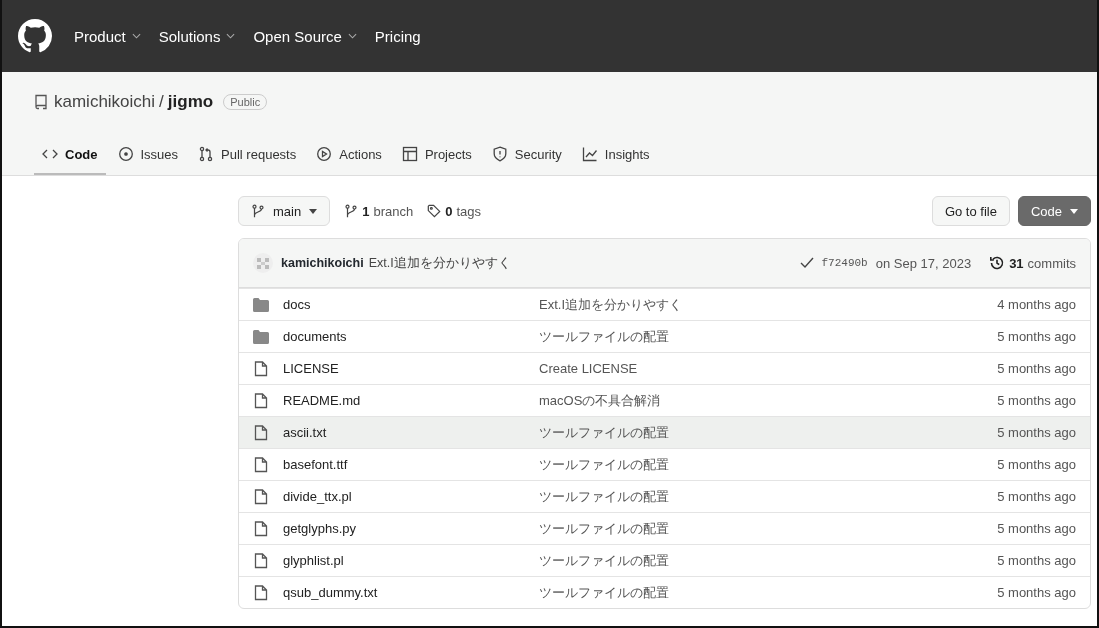  I want to click on pull-request-icon, so click(206, 154).